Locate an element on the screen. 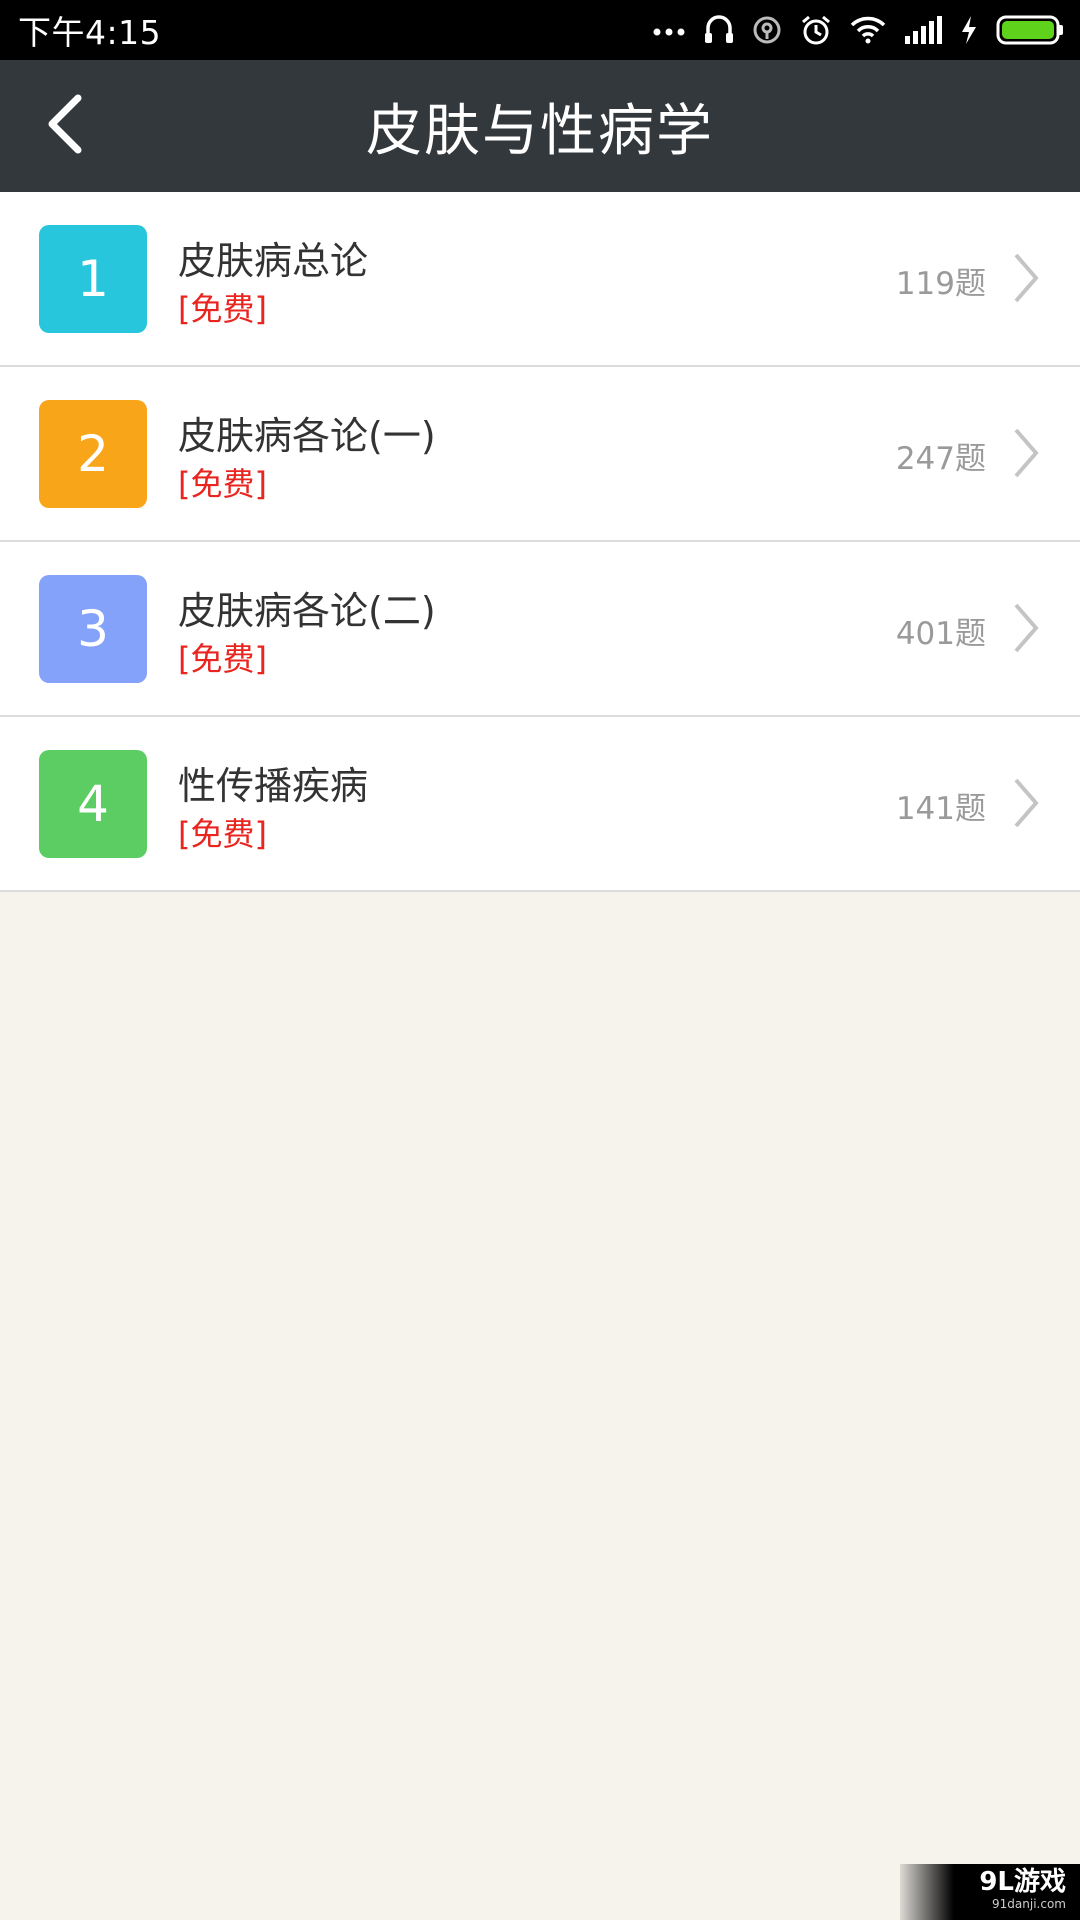  watermark-site: 91danji.com is located at coordinates (1029, 1904).